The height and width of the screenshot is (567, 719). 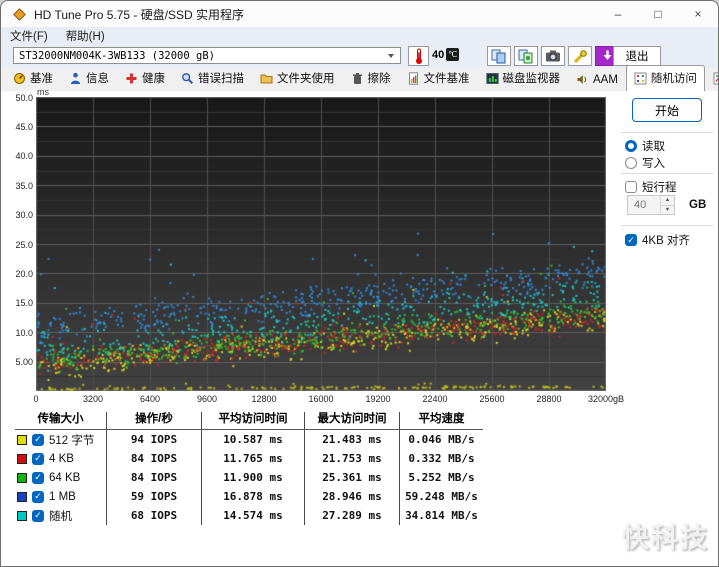 What do you see at coordinates (667, 210) in the screenshot?
I see `spin-down-icon: ▼` at bounding box center [667, 210].